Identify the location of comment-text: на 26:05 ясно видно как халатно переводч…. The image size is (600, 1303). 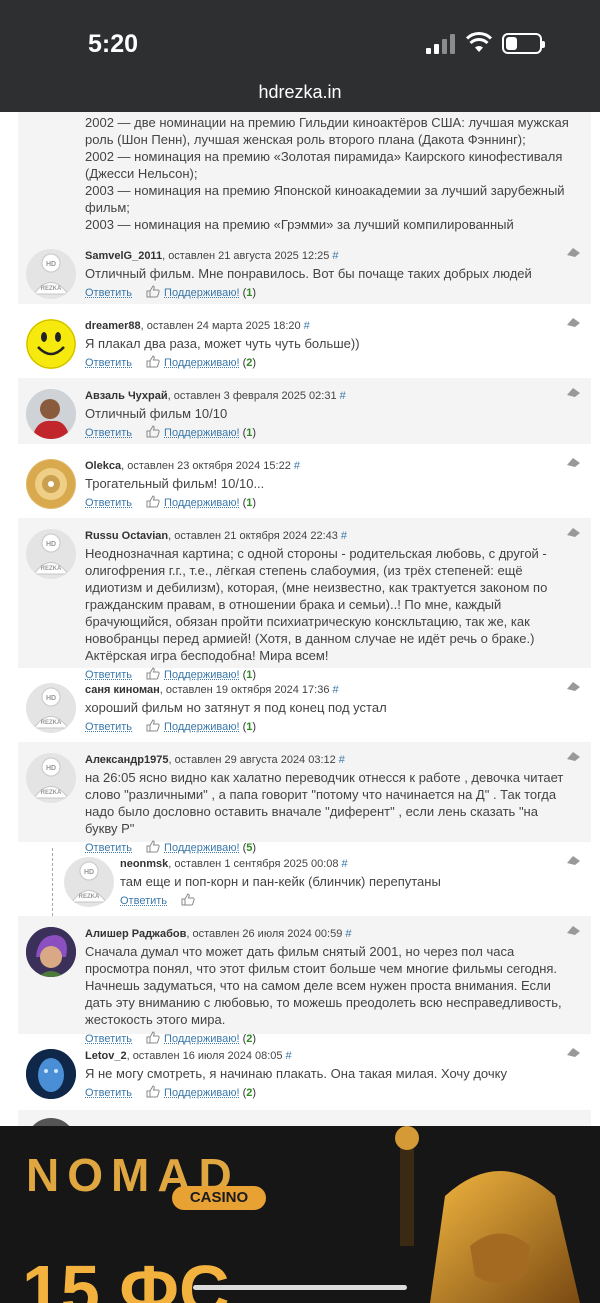
(324, 803).